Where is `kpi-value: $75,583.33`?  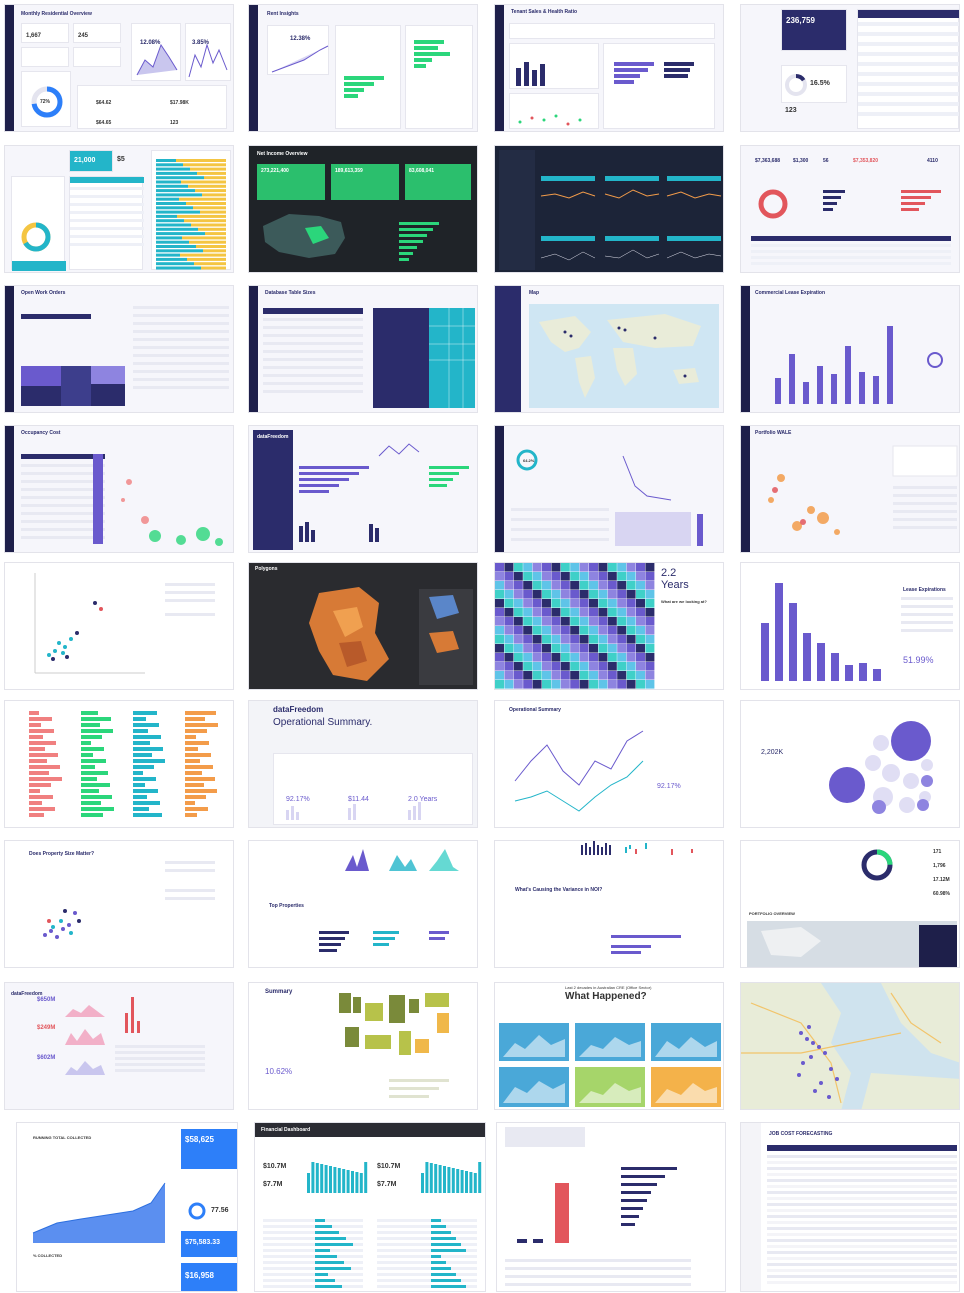
kpi-value: $75,583.33 is located at coordinates (203, 1242).